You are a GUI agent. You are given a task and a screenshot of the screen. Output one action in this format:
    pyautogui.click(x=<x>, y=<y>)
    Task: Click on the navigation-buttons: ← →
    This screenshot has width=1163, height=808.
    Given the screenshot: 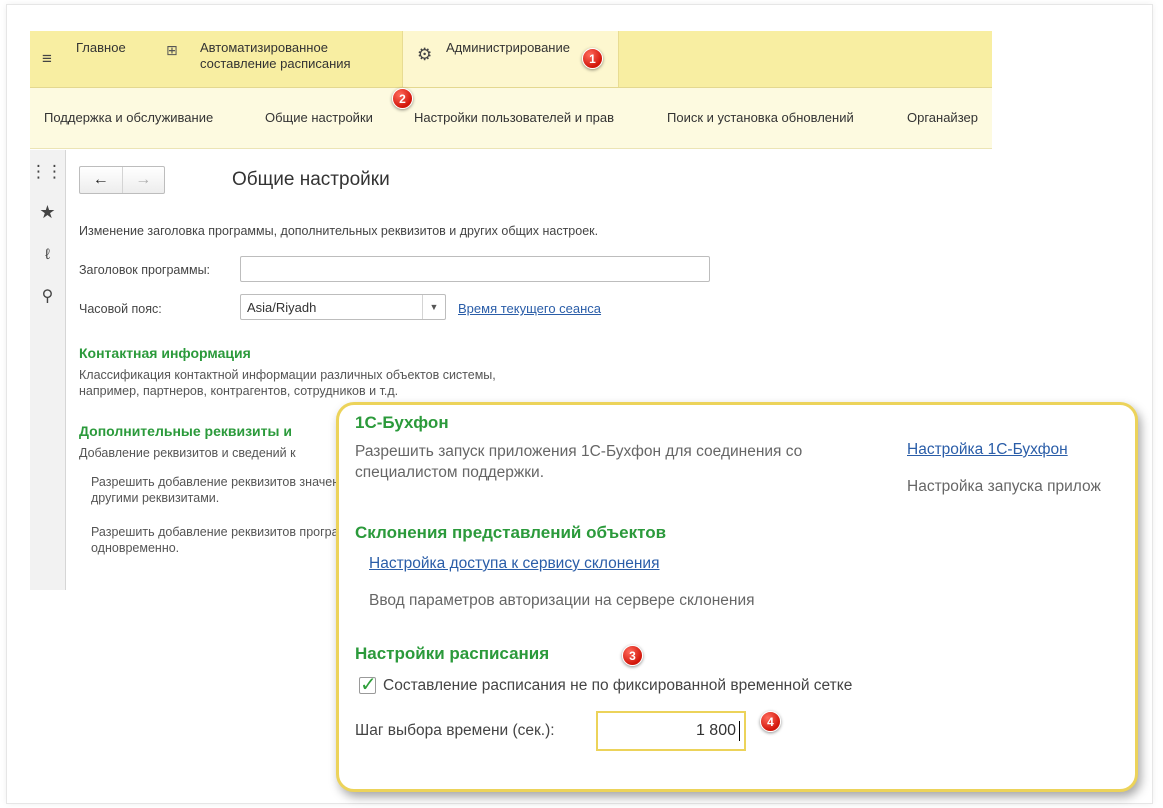 What is the action you would take?
    pyautogui.click(x=122, y=180)
    